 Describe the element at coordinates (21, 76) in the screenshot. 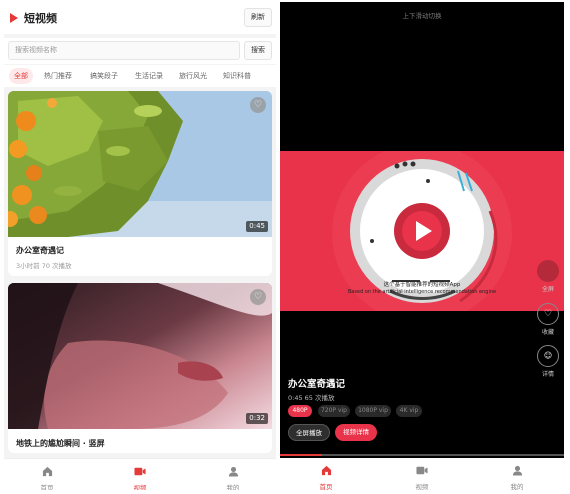

I see `tab-all: 全部` at that location.